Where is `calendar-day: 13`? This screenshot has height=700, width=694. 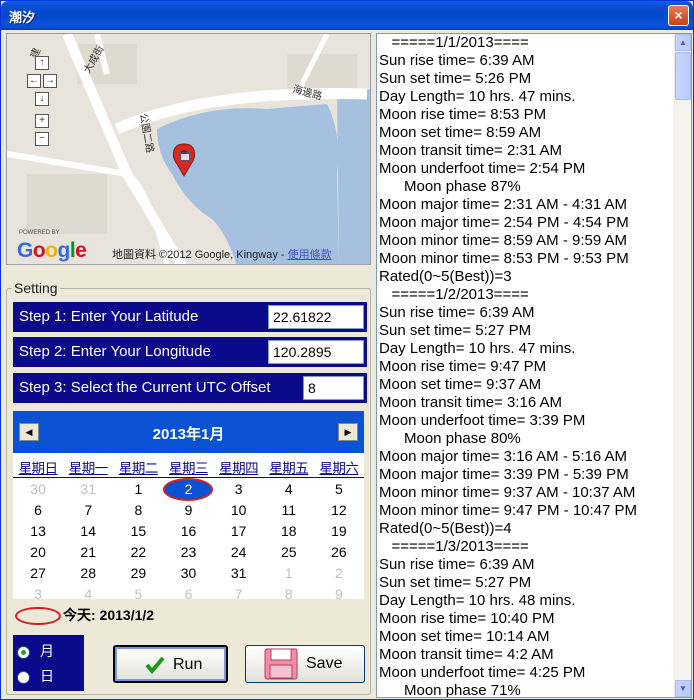 calendar-day: 13 is located at coordinates (38, 531).